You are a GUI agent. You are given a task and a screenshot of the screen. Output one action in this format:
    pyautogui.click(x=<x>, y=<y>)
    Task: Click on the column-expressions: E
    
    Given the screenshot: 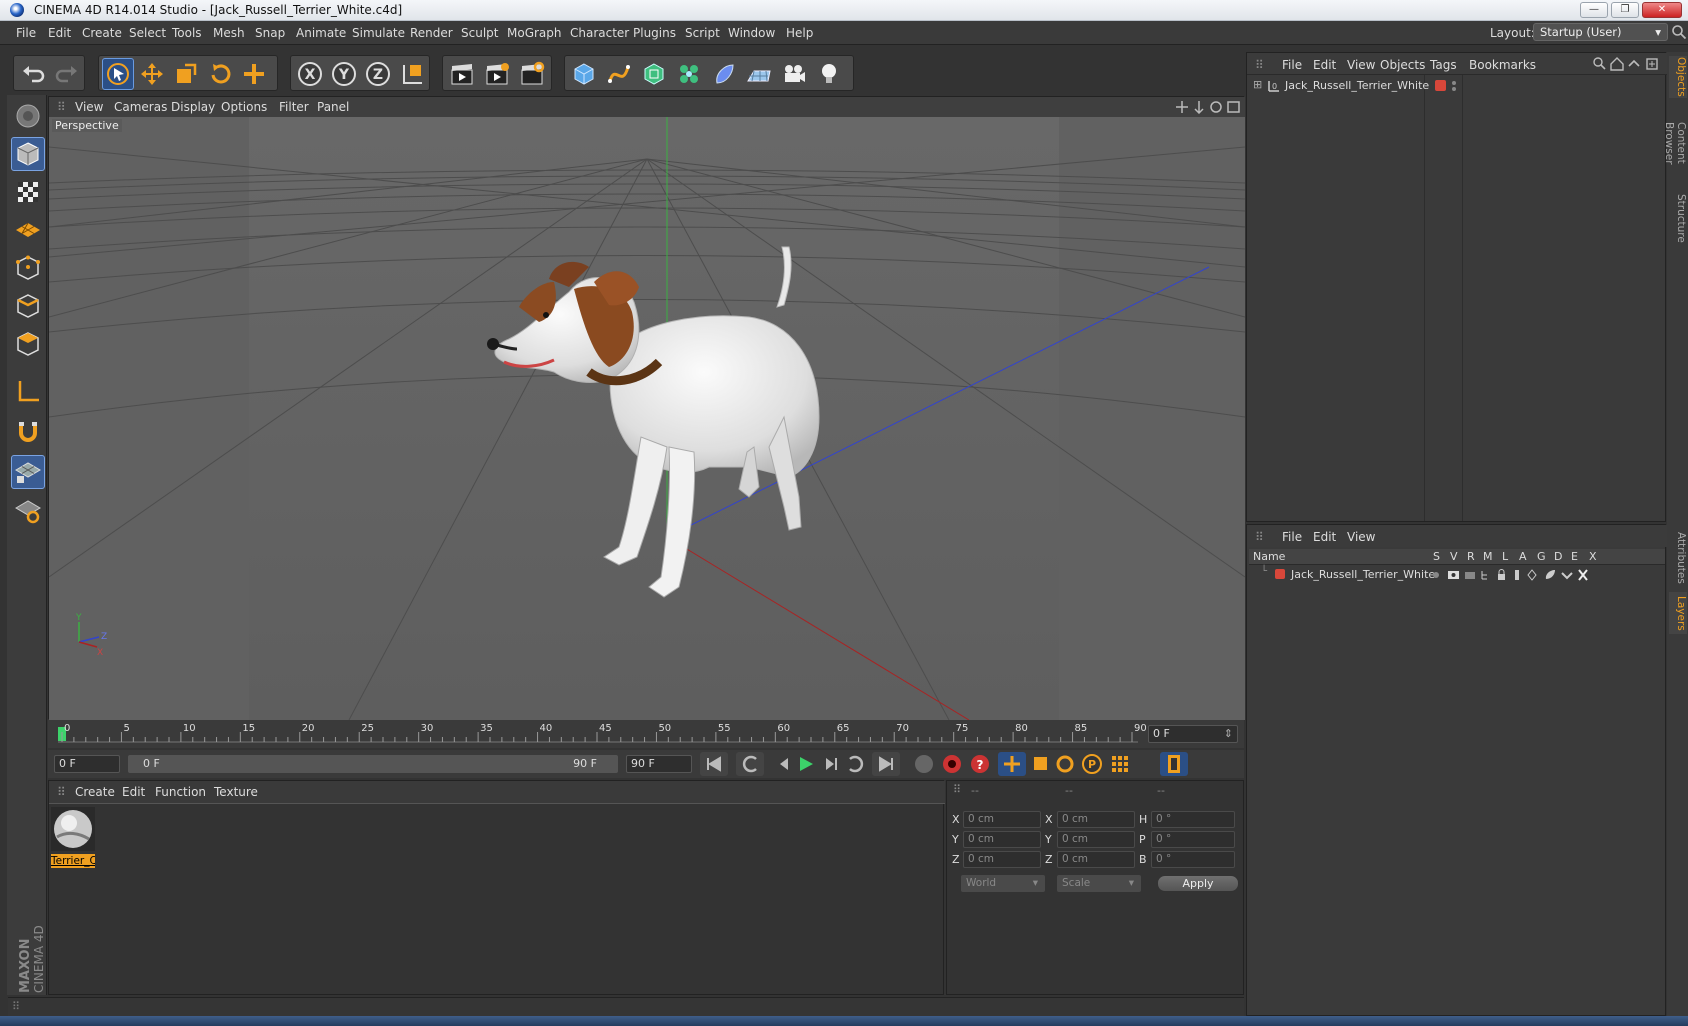 What is the action you would take?
    pyautogui.click(x=1574, y=556)
    